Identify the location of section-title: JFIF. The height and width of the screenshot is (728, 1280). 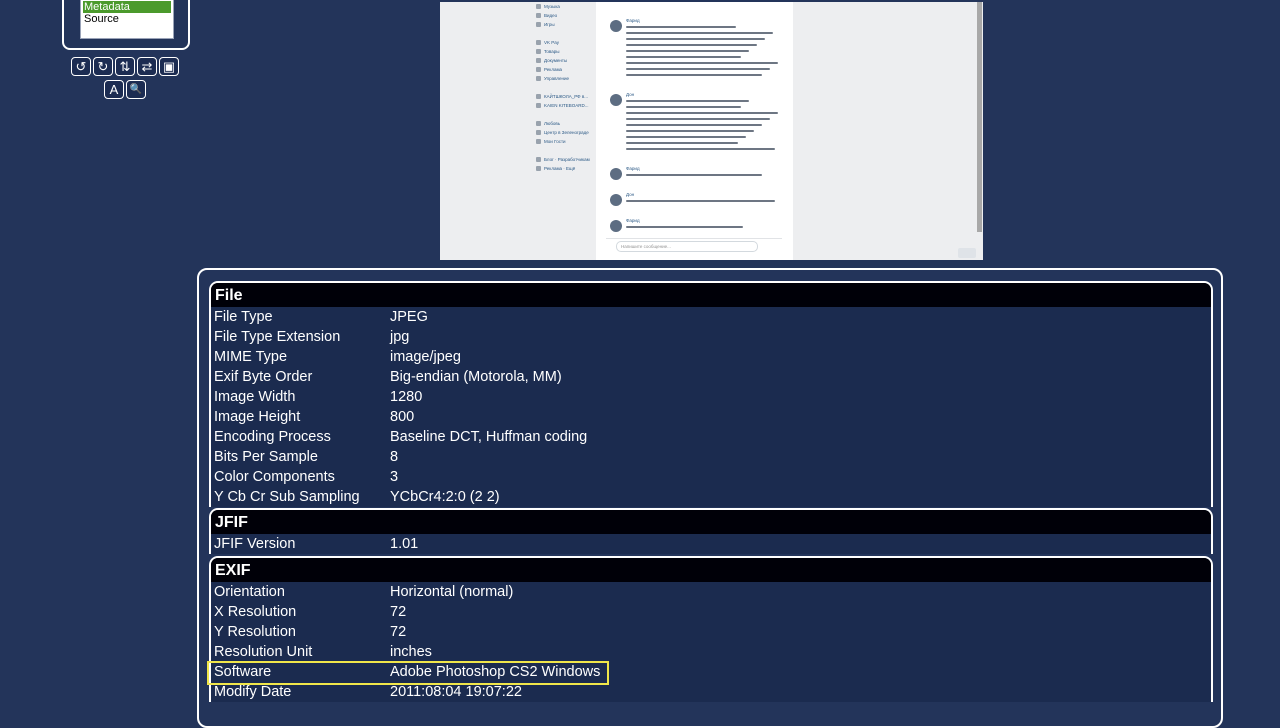
(711, 522).